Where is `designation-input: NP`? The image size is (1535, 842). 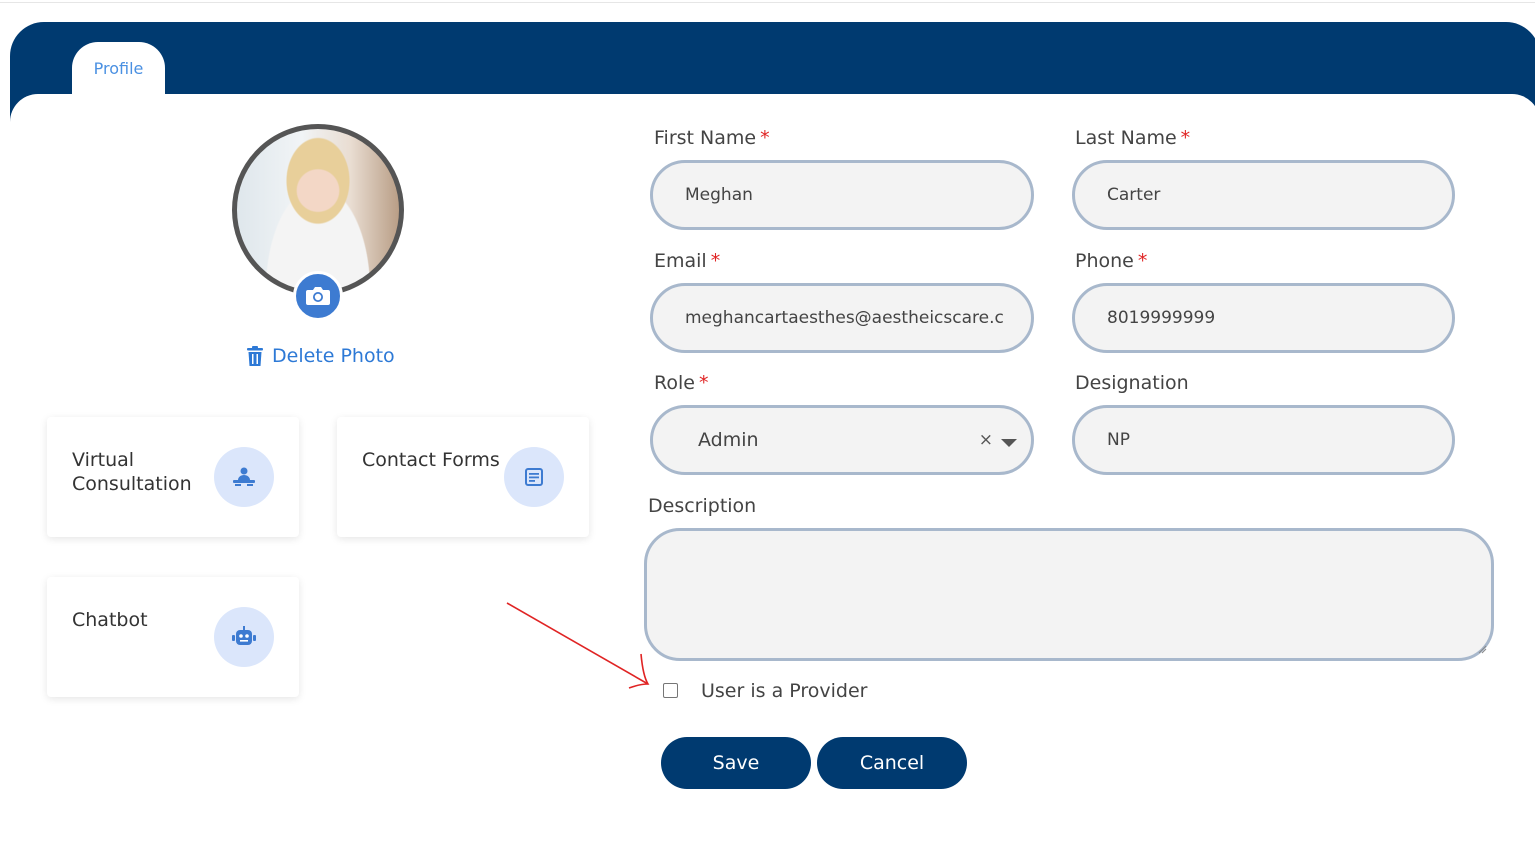 designation-input: NP is located at coordinates (1263, 440).